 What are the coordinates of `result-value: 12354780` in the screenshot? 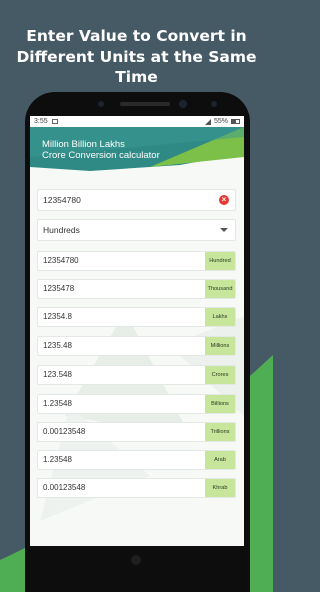 It's located at (61, 260).